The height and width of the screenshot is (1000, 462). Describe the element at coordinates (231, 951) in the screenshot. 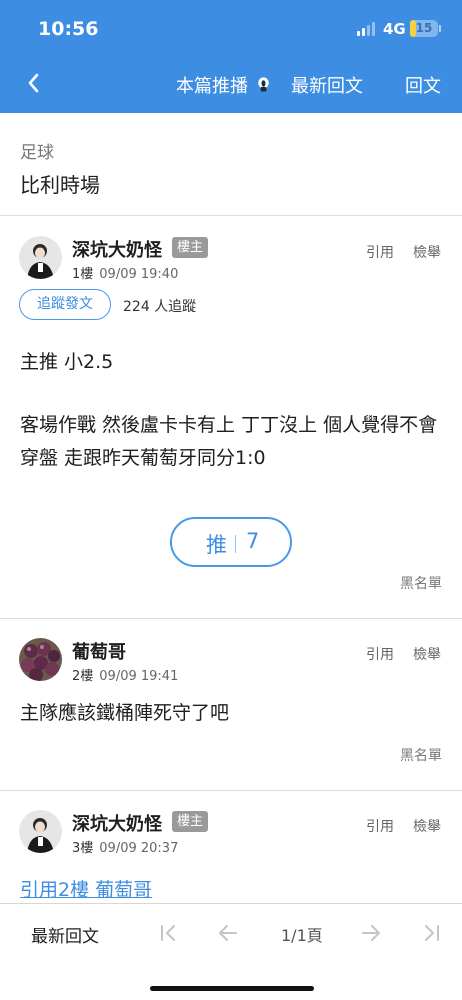

I see `bottom-toolbar: 最新回文 1/1頁` at that location.